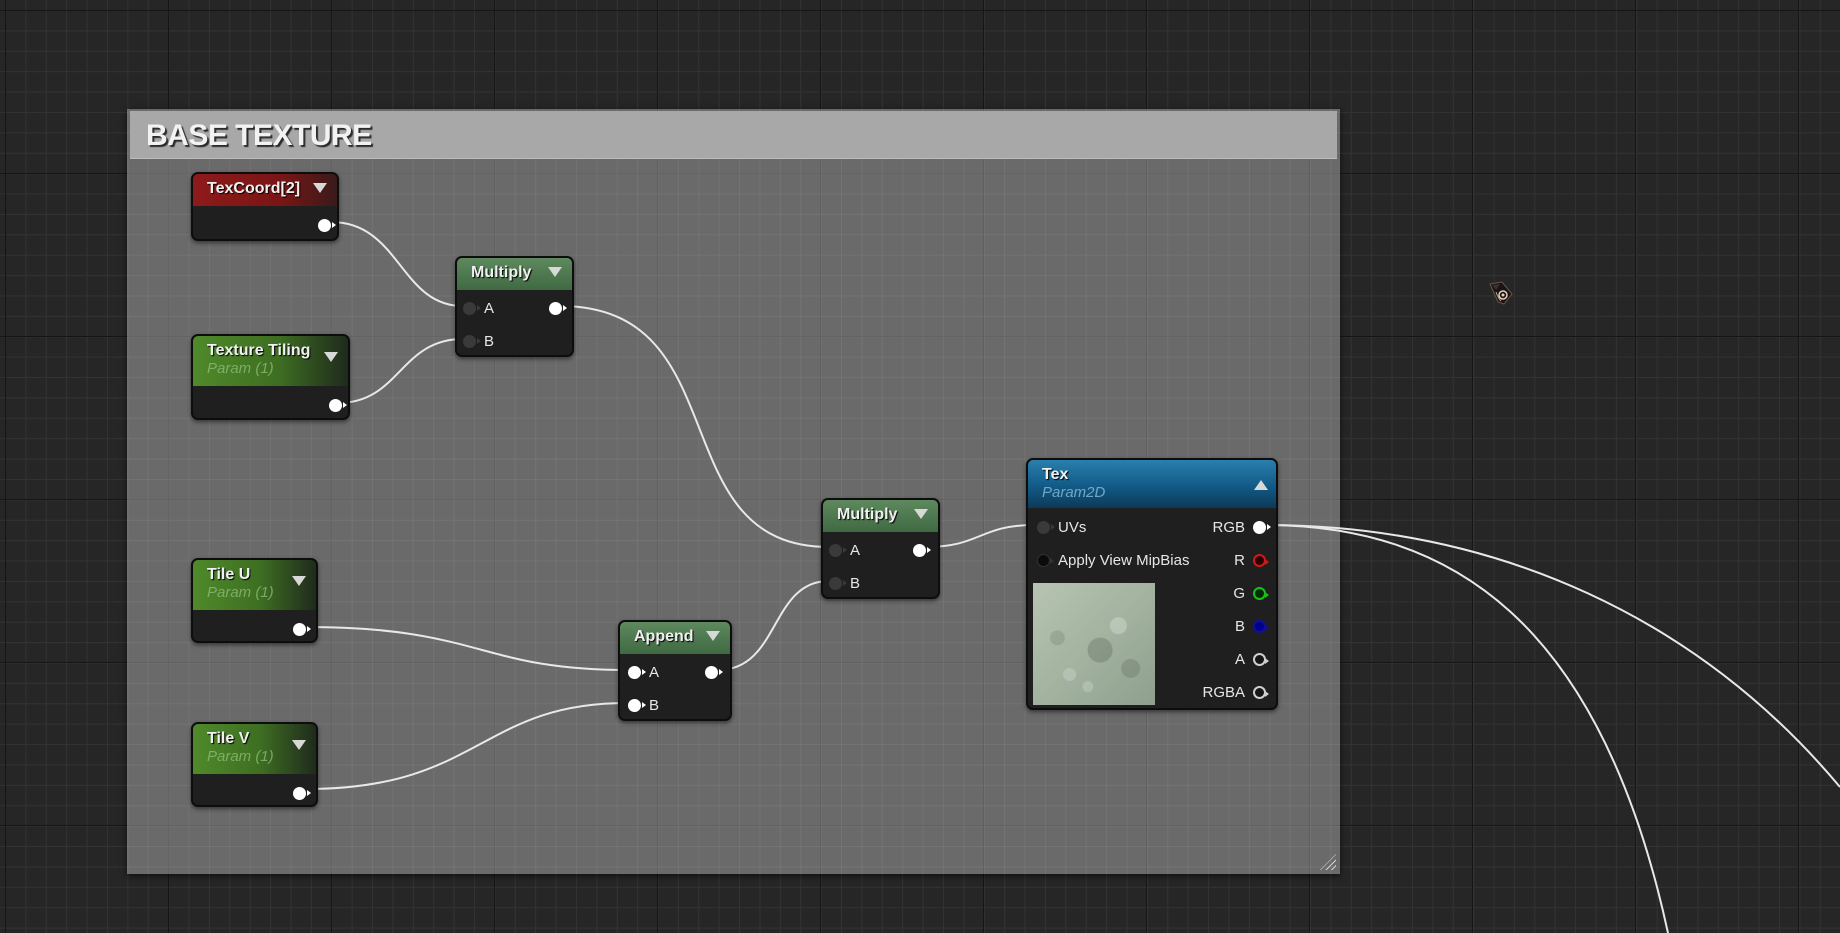 This screenshot has width=1840, height=933. What do you see at coordinates (228, 738) in the screenshot?
I see `node-title: Tile V` at bounding box center [228, 738].